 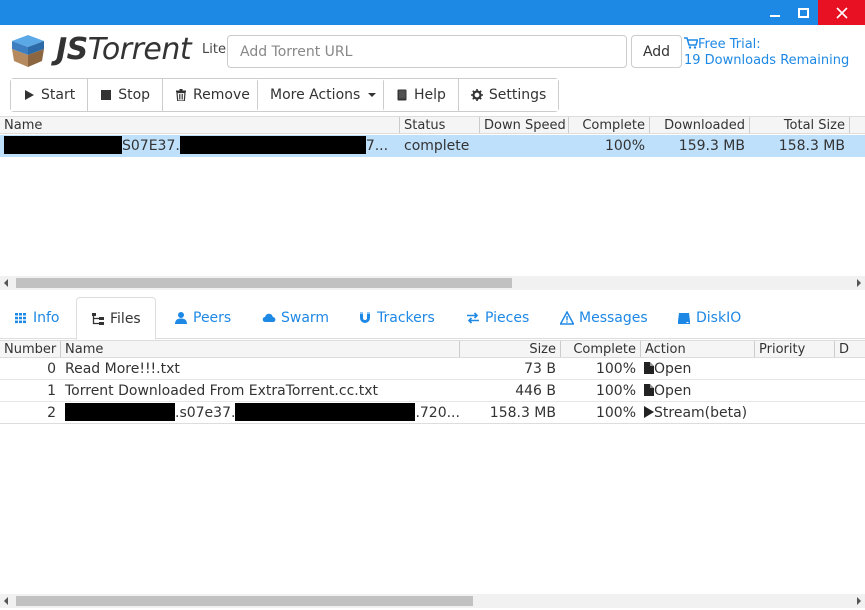 I want to click on col-file-name: Name, so click(x=260, y=349).